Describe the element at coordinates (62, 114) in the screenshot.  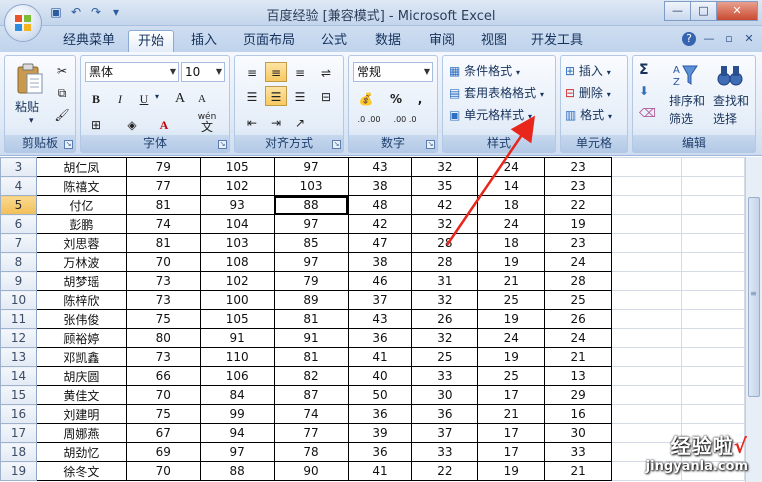
I see `format-painter-icon: 🖌` at that location.